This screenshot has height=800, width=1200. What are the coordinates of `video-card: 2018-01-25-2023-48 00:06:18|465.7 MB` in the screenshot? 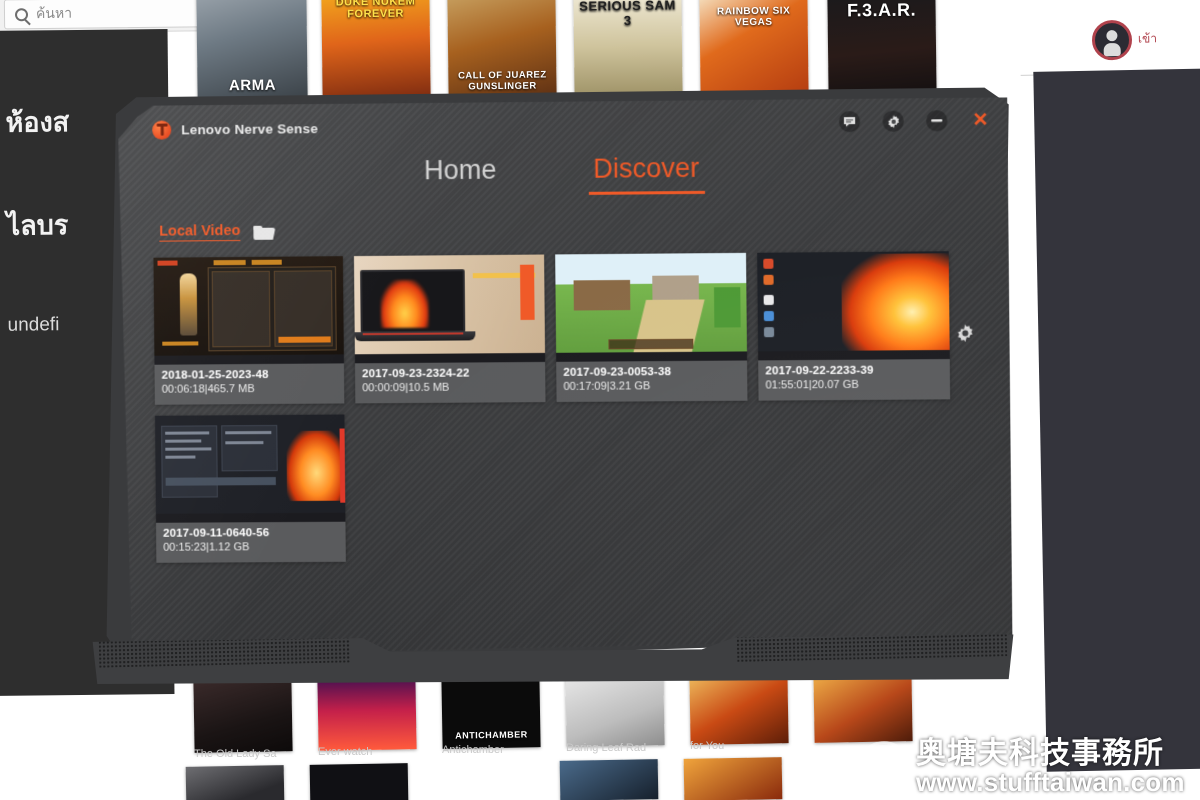 It's located at (248, 330).